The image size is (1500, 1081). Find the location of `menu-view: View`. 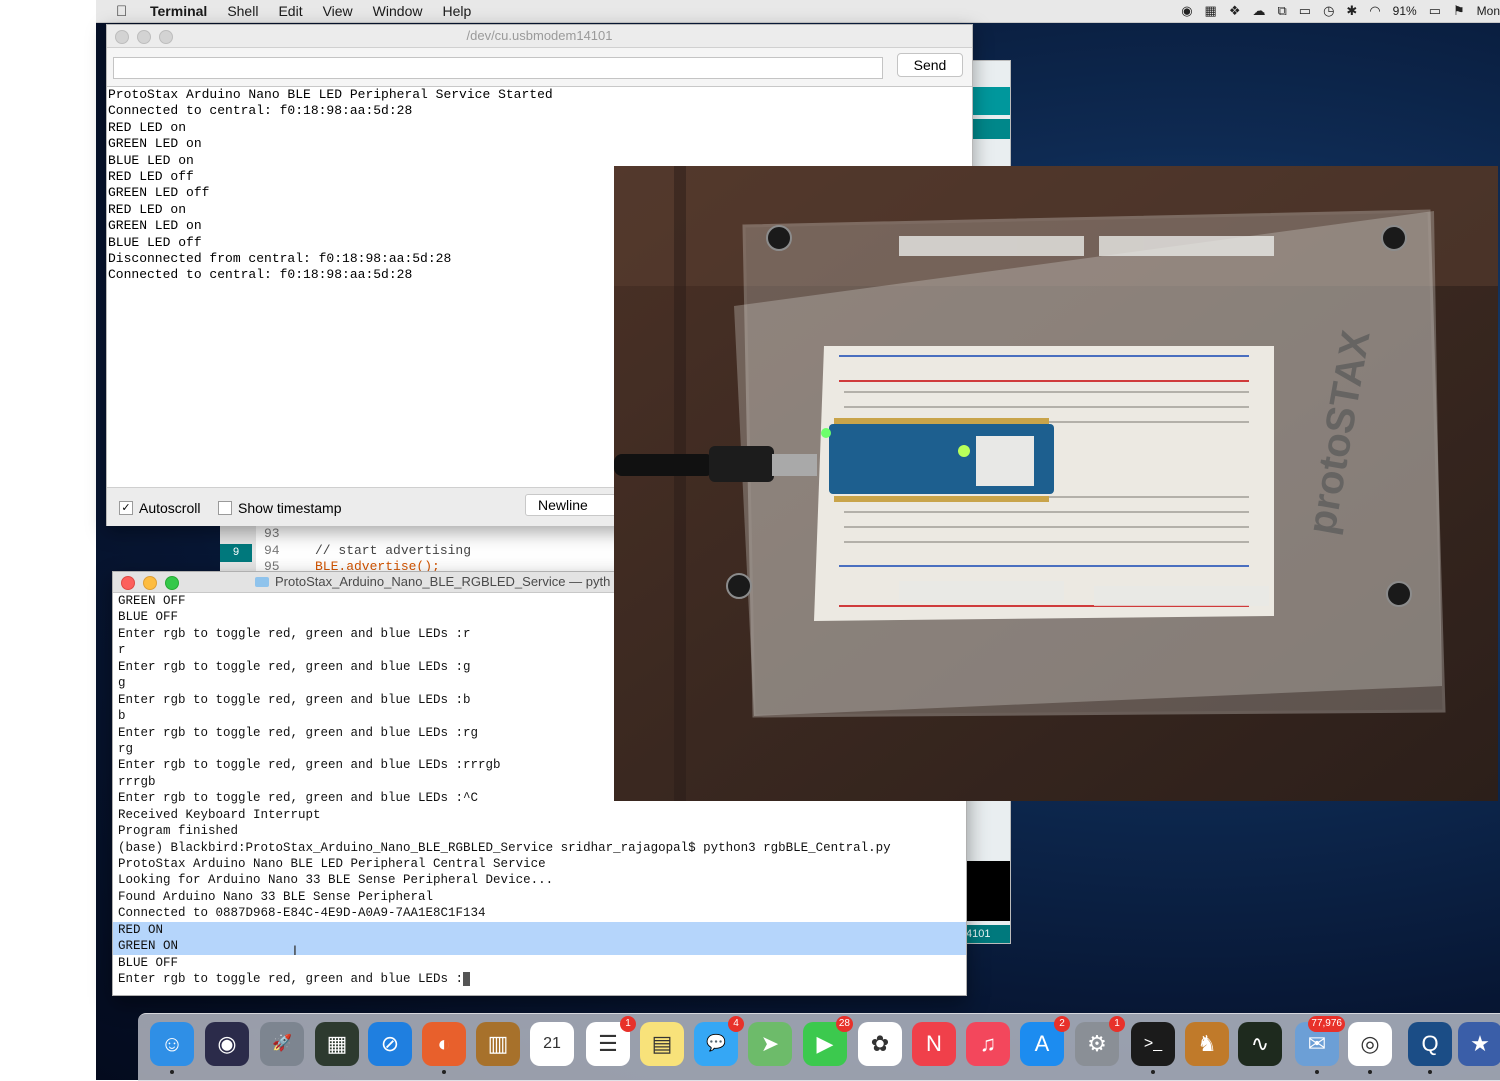

menu-view: View is located at coordinates (338, 11).